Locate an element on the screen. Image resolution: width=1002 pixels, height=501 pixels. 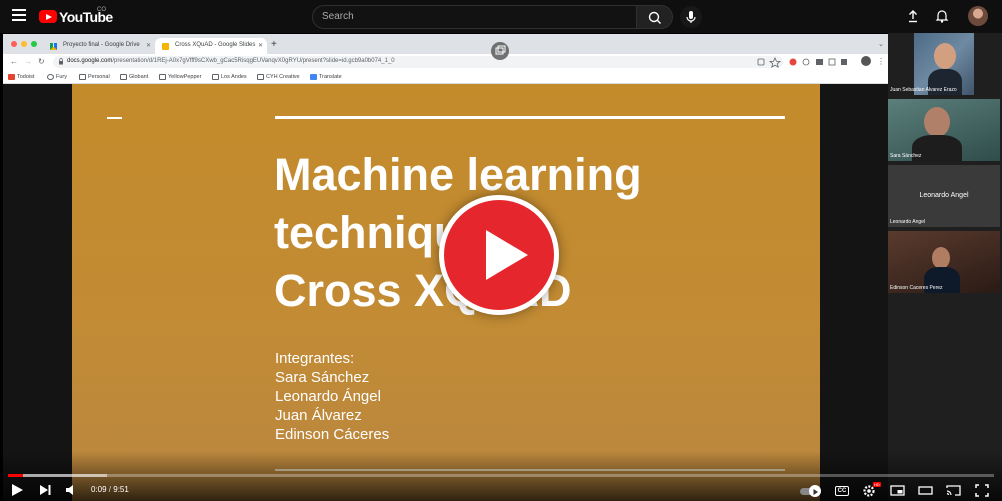
bookmark-cyh-creative: CYH Creative is located at coordinates (278, 77).